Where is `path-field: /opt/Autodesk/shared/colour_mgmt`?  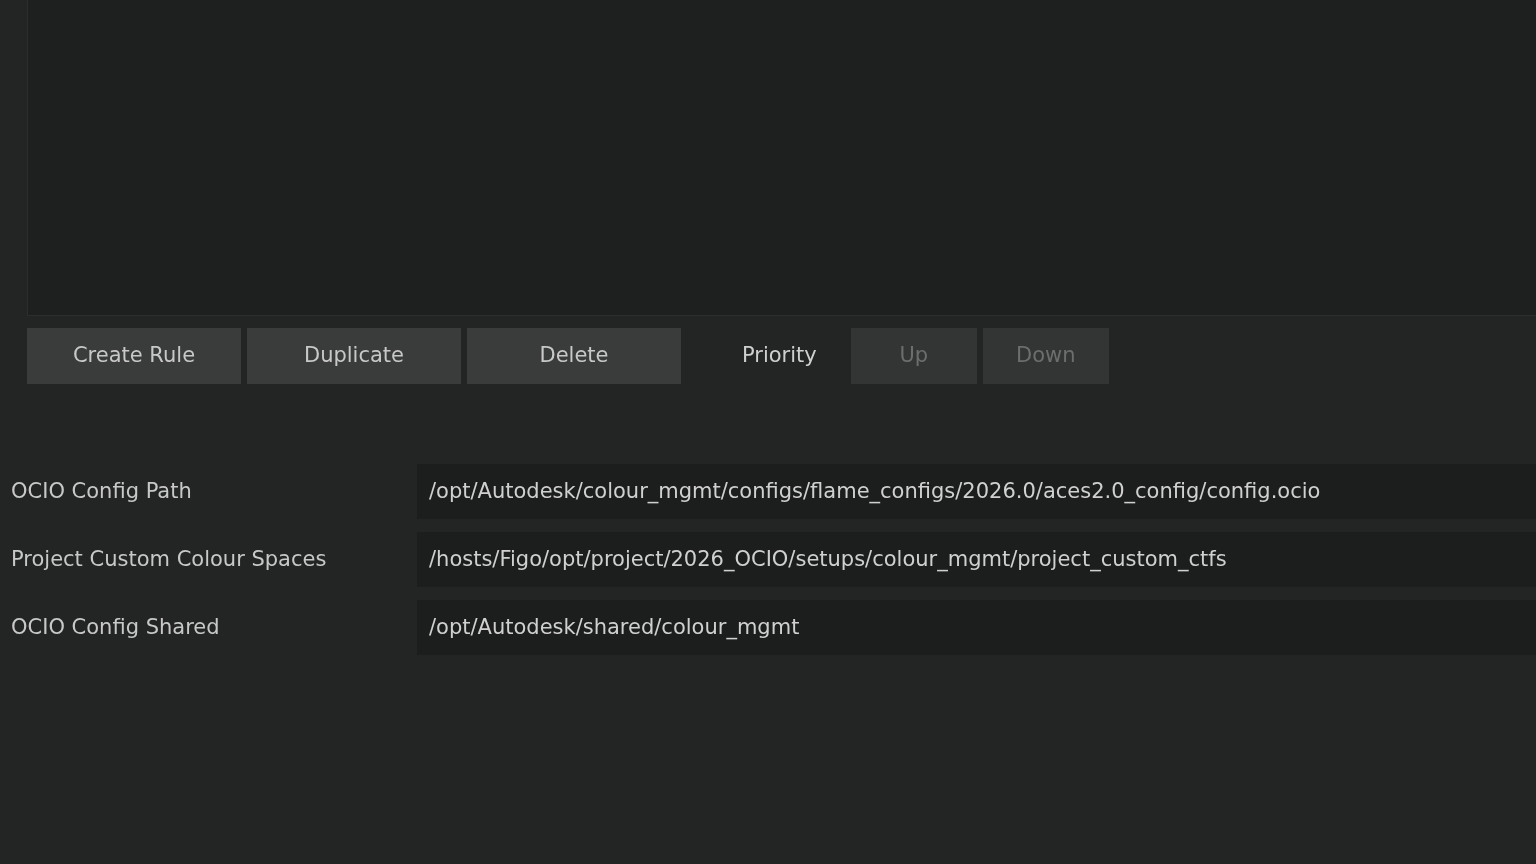
path-field: /opt/Autodesk/shared/colour_mgmt is located at coordinates (976, 627).